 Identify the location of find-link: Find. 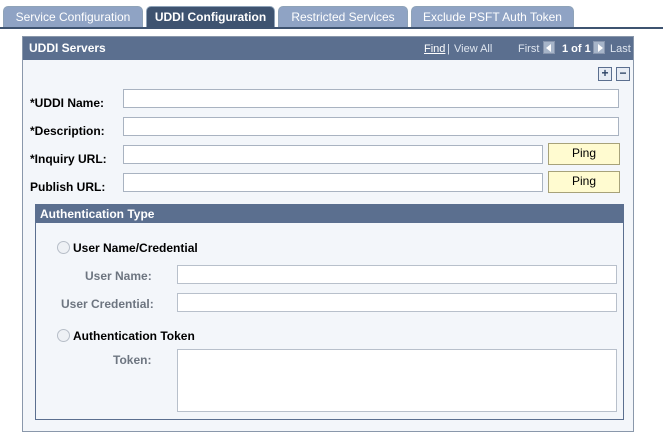
(434, 49).